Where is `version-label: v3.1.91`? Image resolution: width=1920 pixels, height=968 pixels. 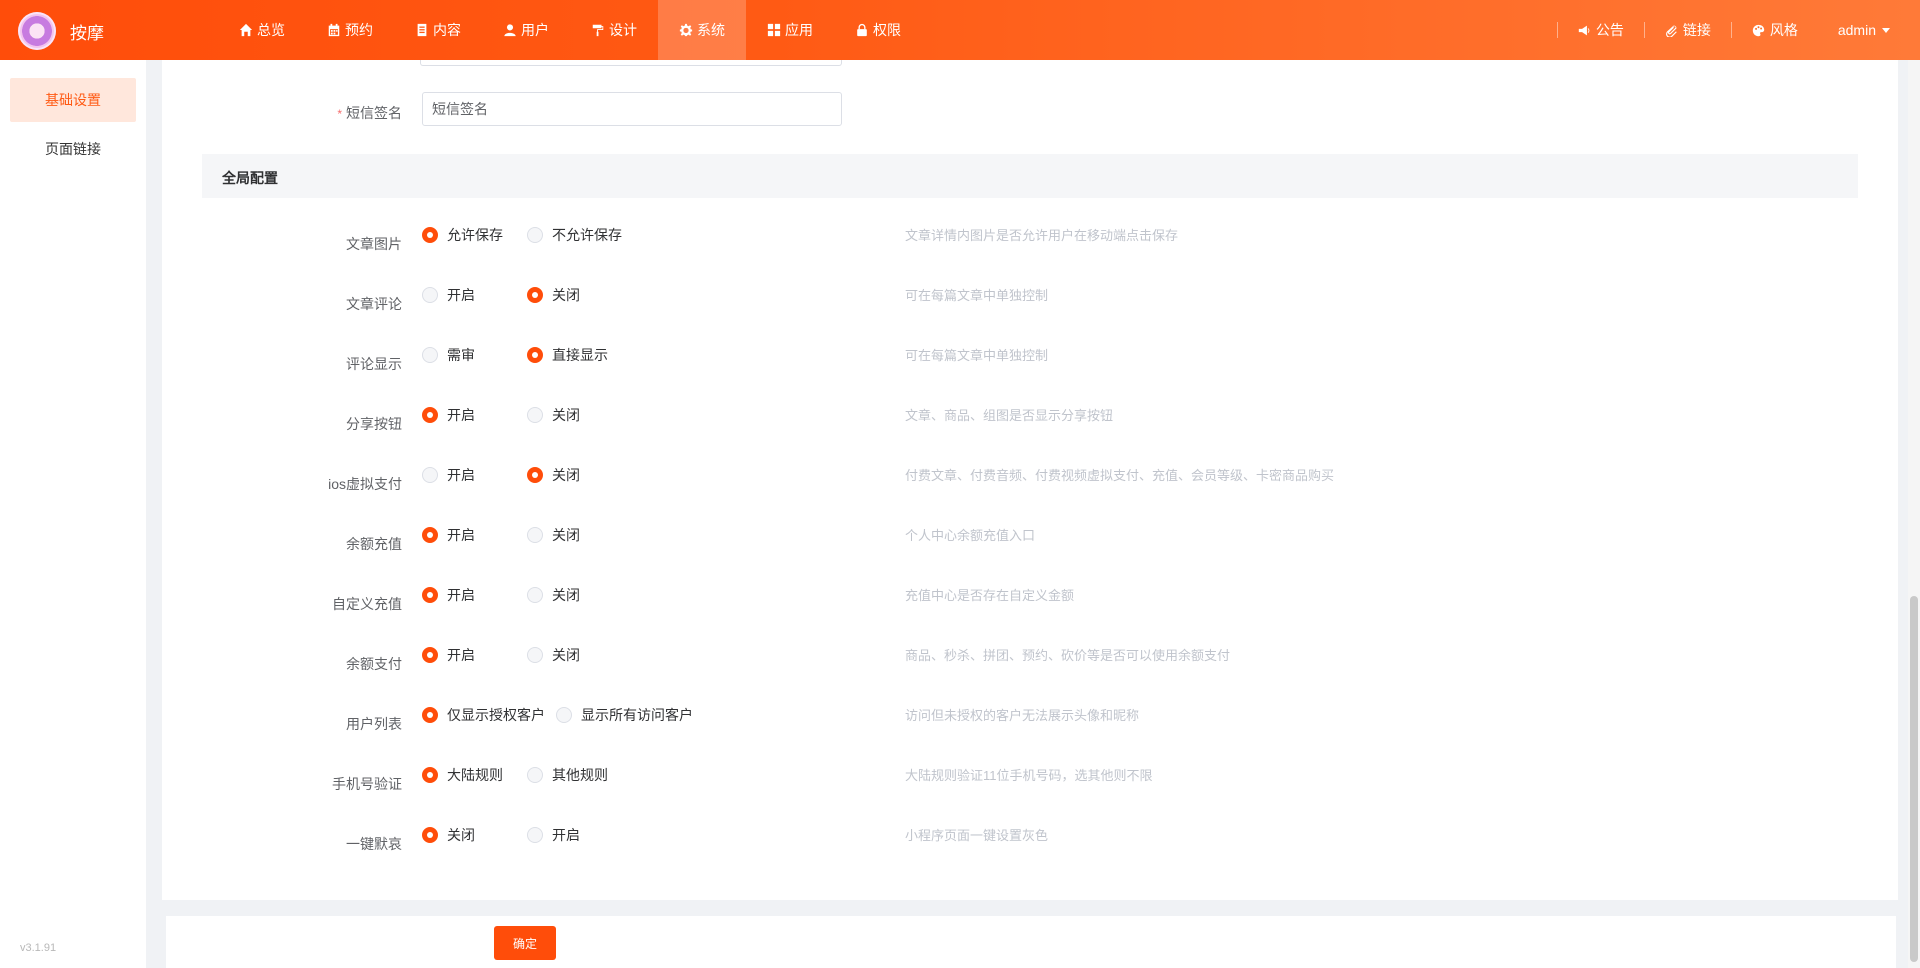
version-label: v3.1.91 is located at coordinates (38, 948).